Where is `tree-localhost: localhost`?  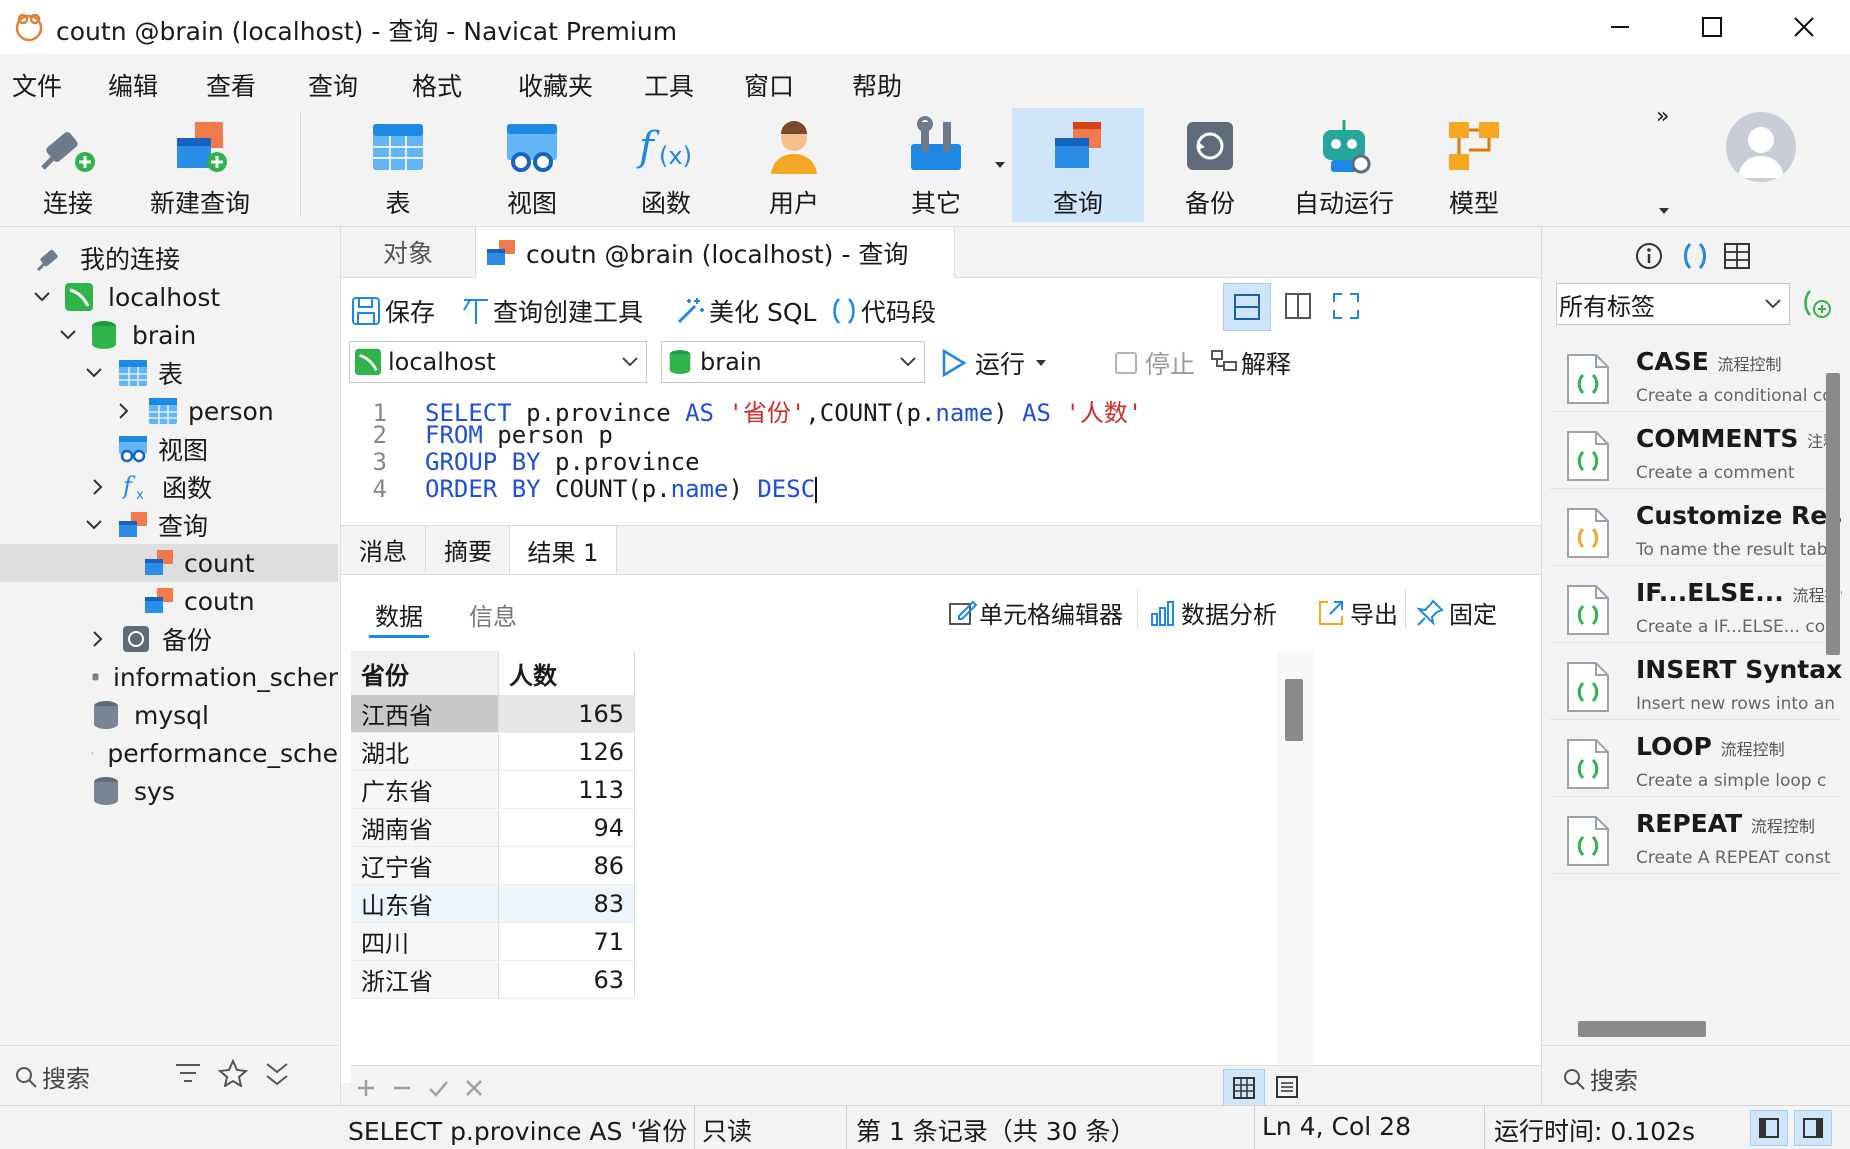 tree-localhost: localhost is located at coordinates (169, 297).